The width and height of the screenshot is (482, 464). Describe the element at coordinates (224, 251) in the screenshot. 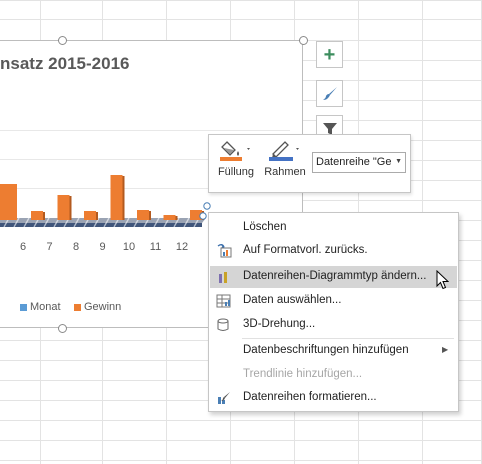

I see `reset-style-icon` at that location.